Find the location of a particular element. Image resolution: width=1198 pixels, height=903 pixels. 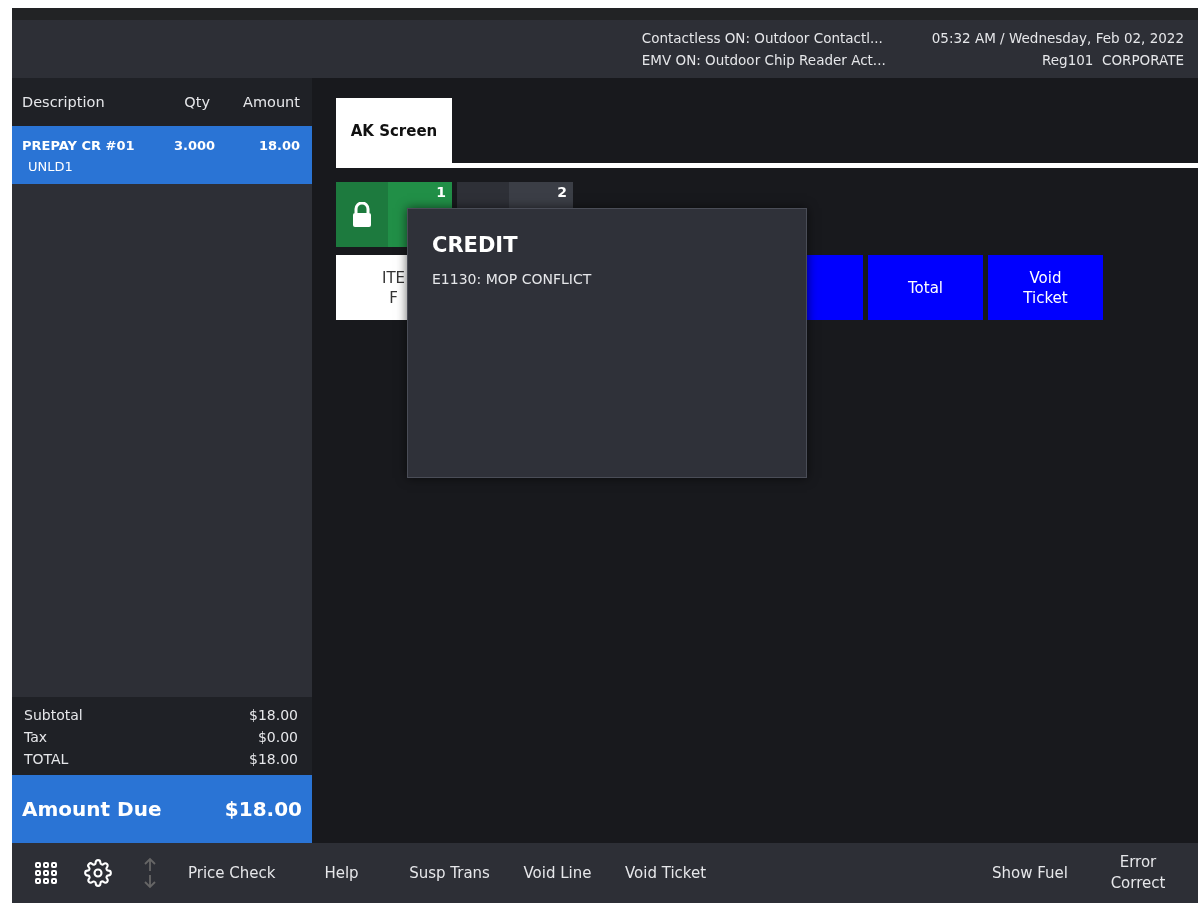

footer-button: Void Line is located at coordinates (557, 873).